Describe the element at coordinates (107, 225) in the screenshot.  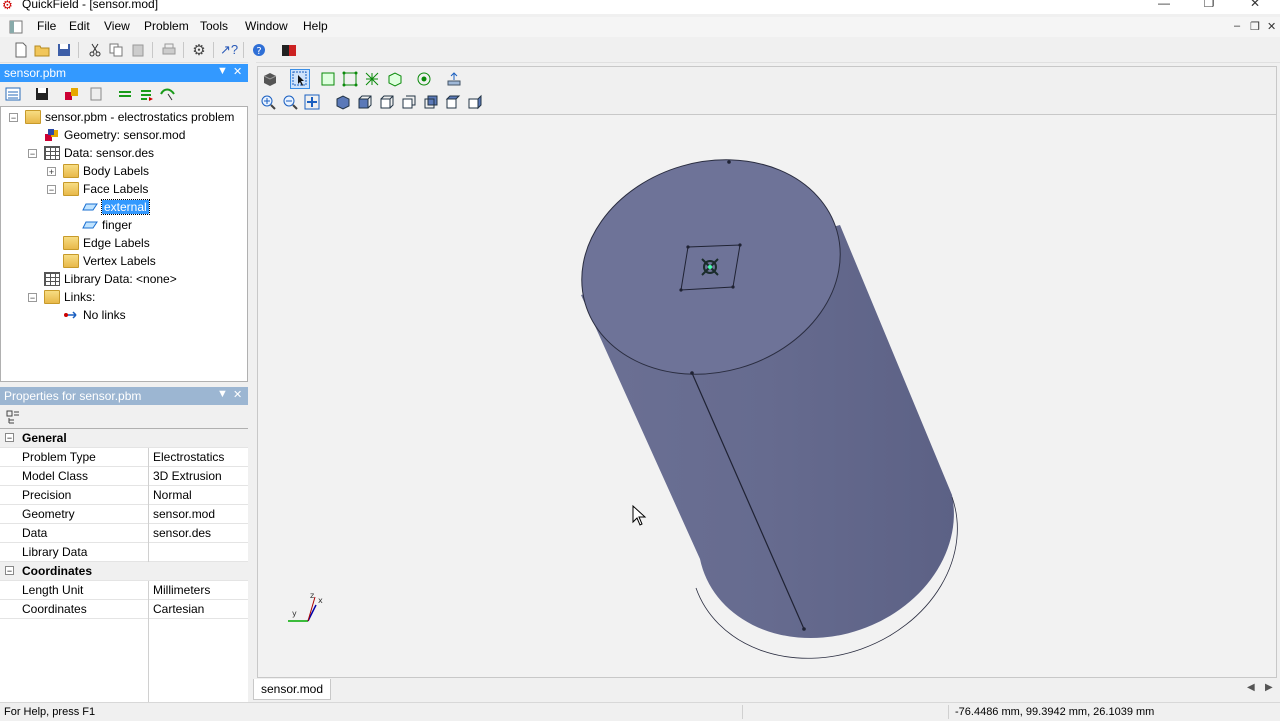
I see `tree-node-face-finger: finger` at that location.